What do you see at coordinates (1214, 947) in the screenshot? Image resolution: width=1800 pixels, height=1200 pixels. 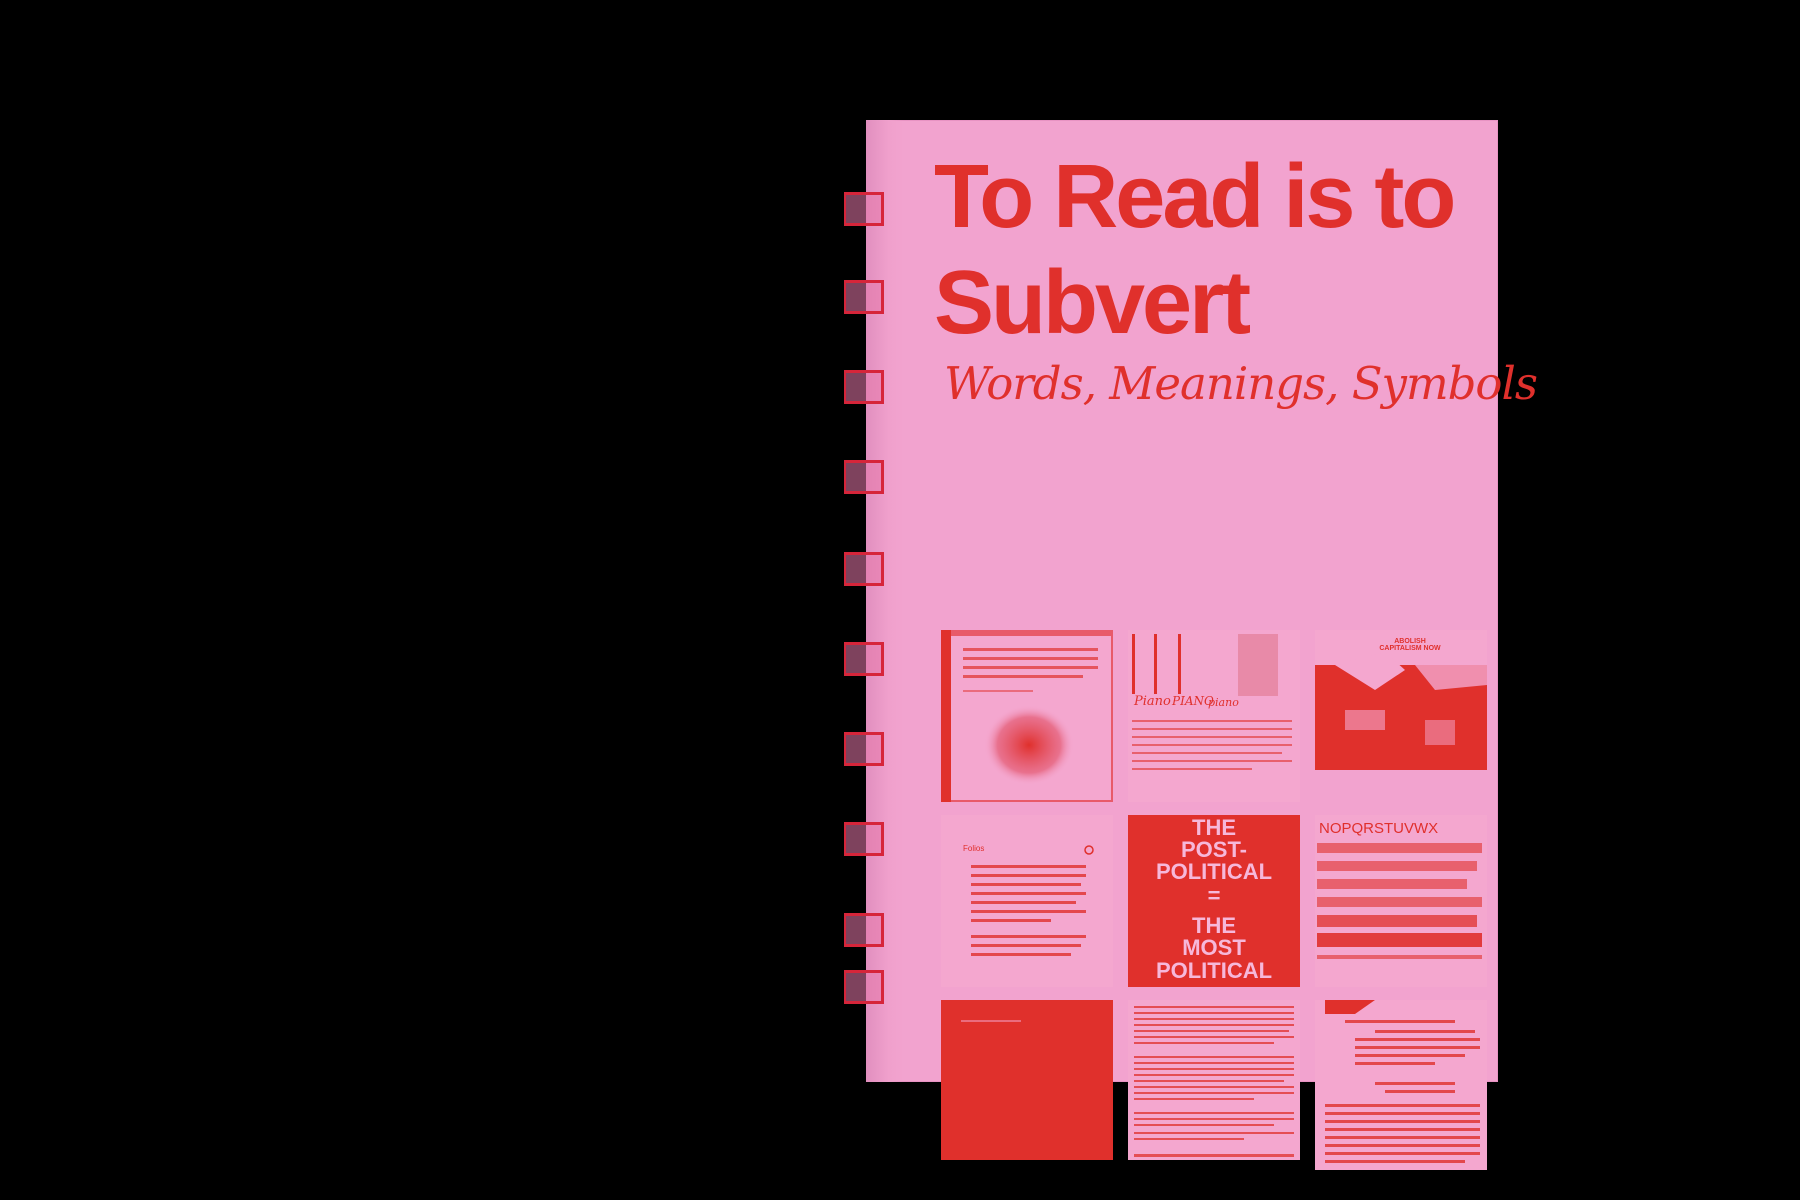 I see `poster-line: MOST` at bounding box center [1214, 947].